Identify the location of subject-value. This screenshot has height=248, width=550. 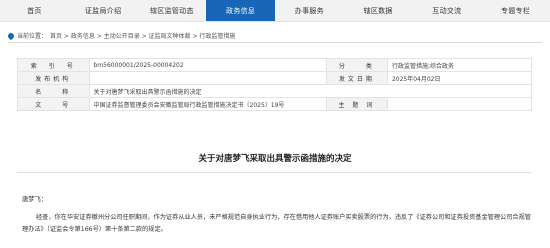
(459, 104).